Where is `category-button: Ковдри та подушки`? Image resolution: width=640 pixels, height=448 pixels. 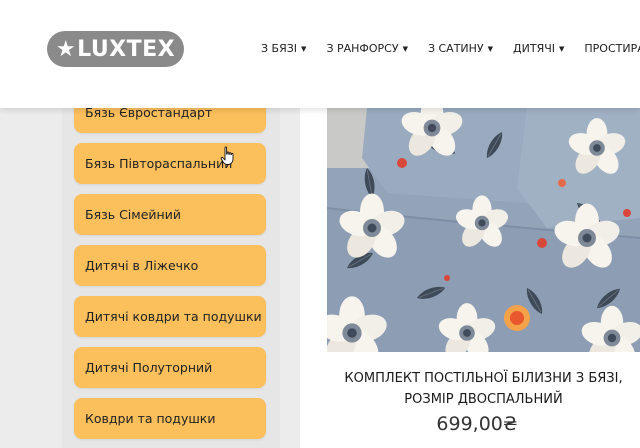
category-button: Ковдри та подушки is located at coordinates (170, 418).